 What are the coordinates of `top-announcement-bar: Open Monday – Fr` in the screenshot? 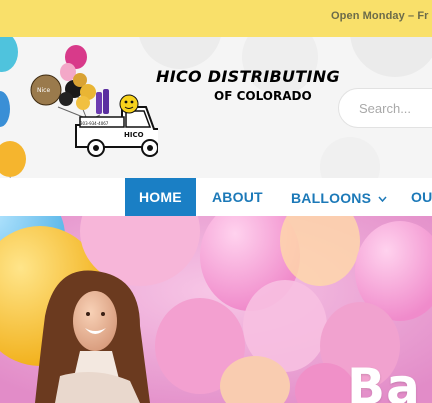 It's located at (216, 18).